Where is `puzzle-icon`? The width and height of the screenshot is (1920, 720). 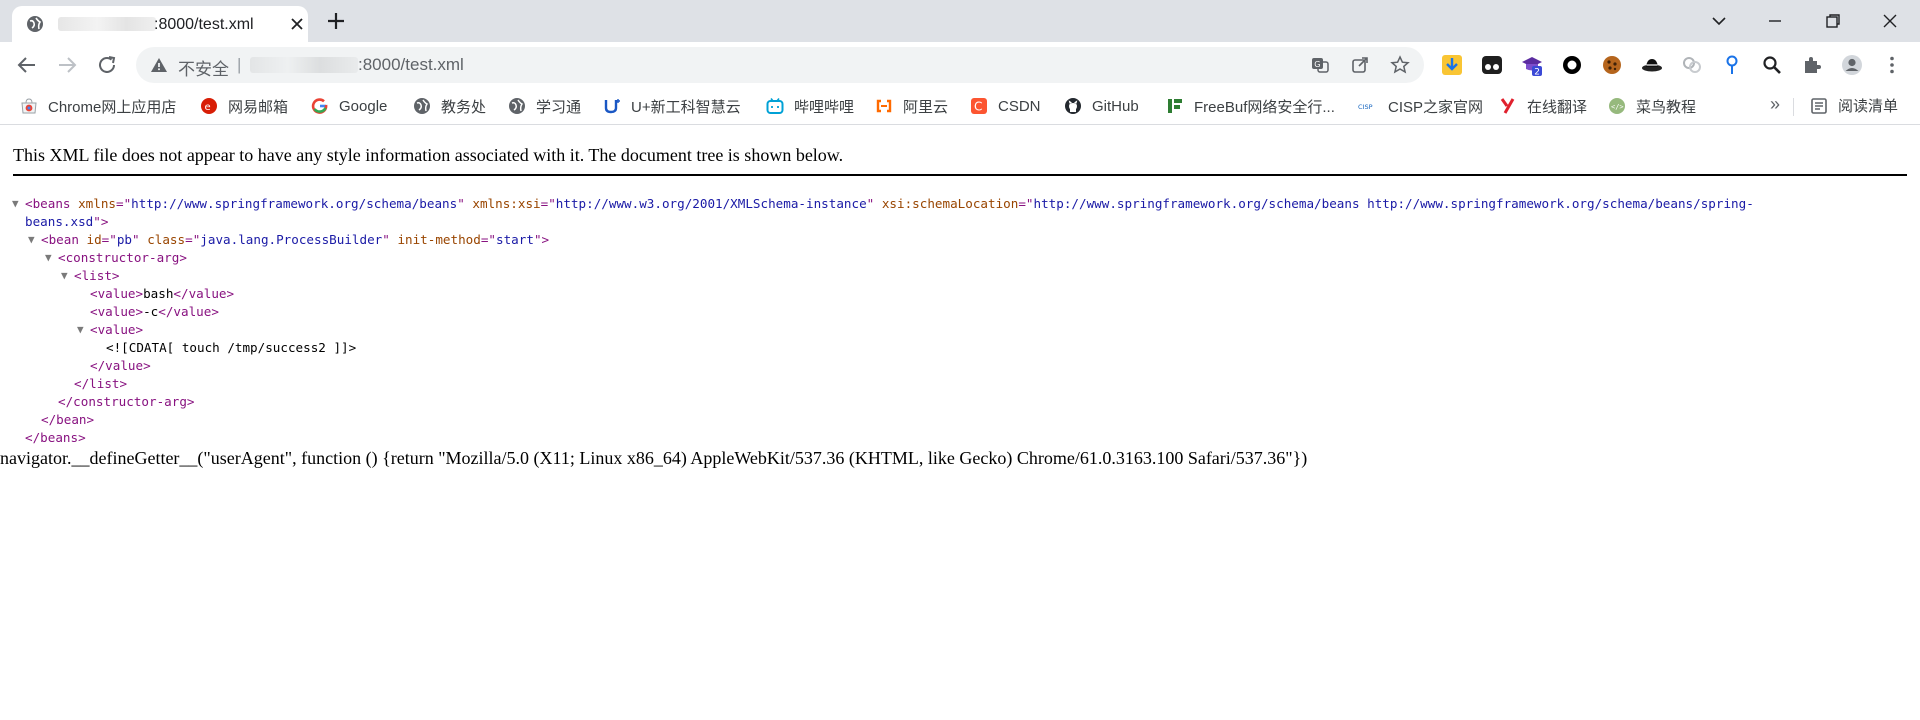
puzzle-icon is located at coordinates (1812, 65).